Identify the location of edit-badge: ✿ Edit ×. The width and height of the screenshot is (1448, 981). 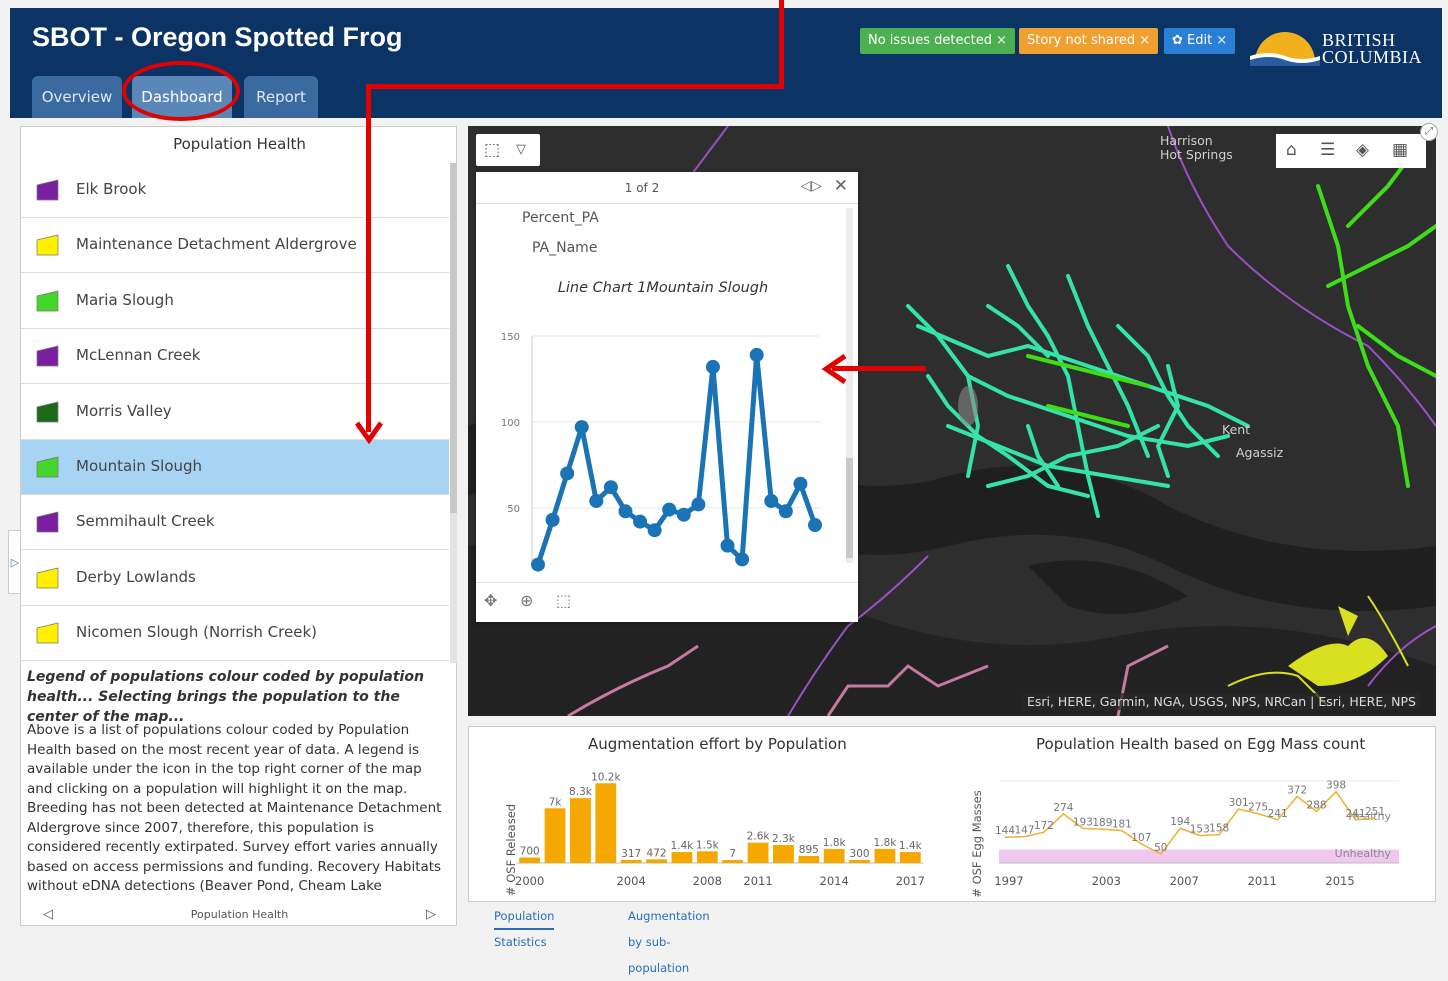
(1200, 41).